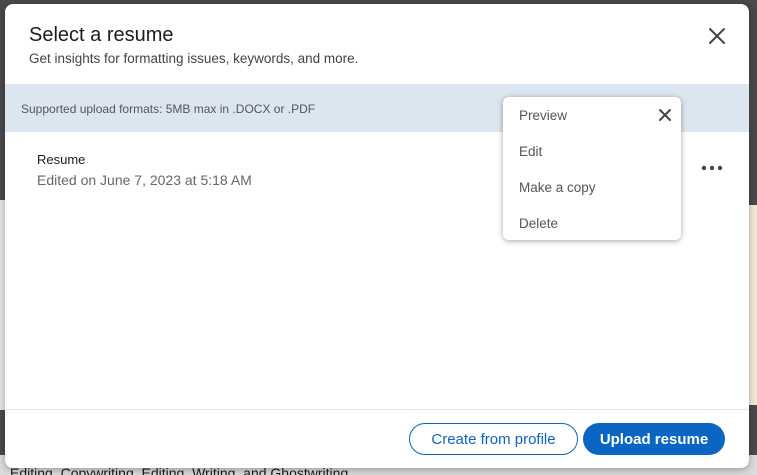  What do you see at coordinates (557, 187) in the screenshot?
I see `menu-item-make-copy: Make a copy` at bounding box center [557, 187].